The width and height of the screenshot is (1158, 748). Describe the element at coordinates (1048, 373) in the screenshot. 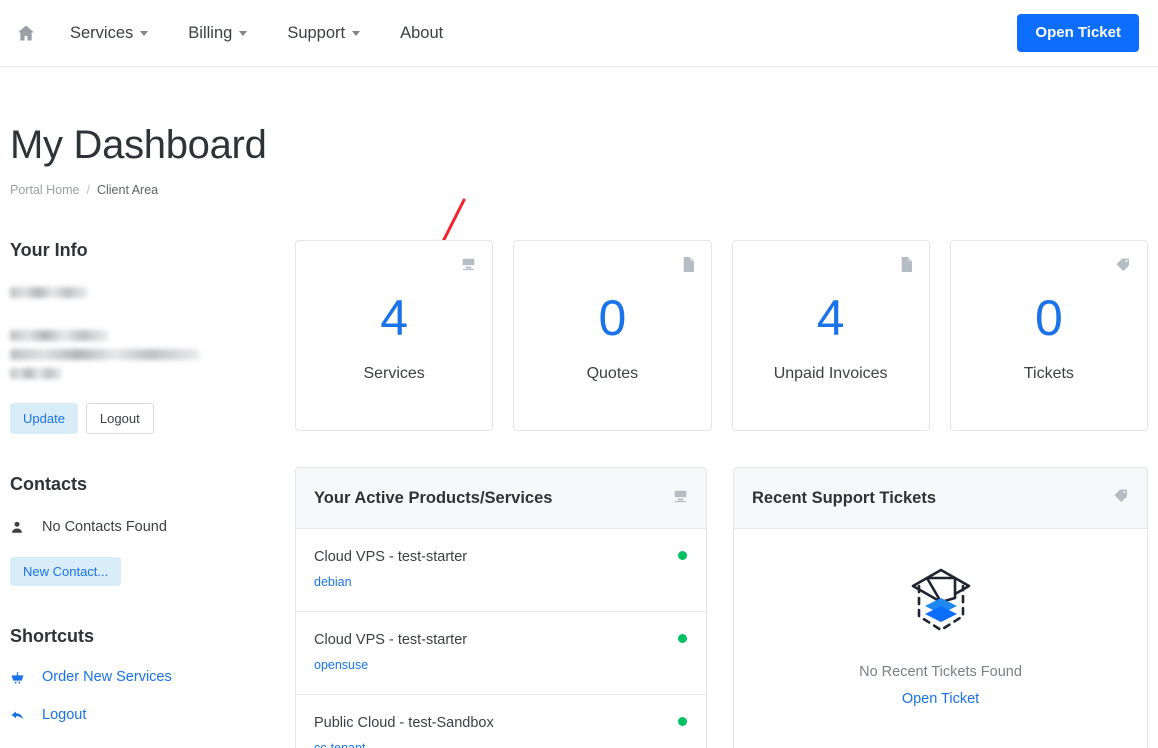

I see `stat-label: Tickets` at that location.